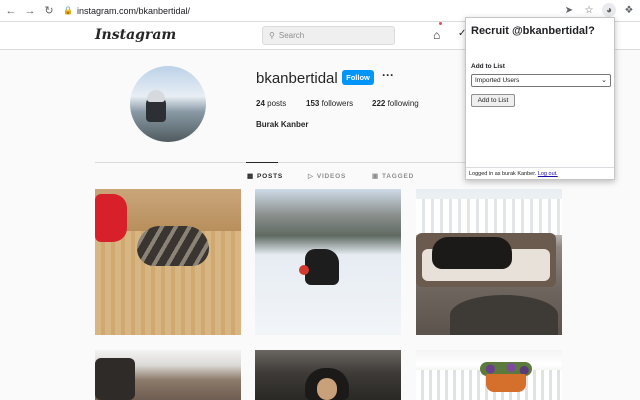 This screenshot has width=640, height=400. Describe the element at coordinates (275, 103) in the screenshot. I see `posts-label: posts` at that location.